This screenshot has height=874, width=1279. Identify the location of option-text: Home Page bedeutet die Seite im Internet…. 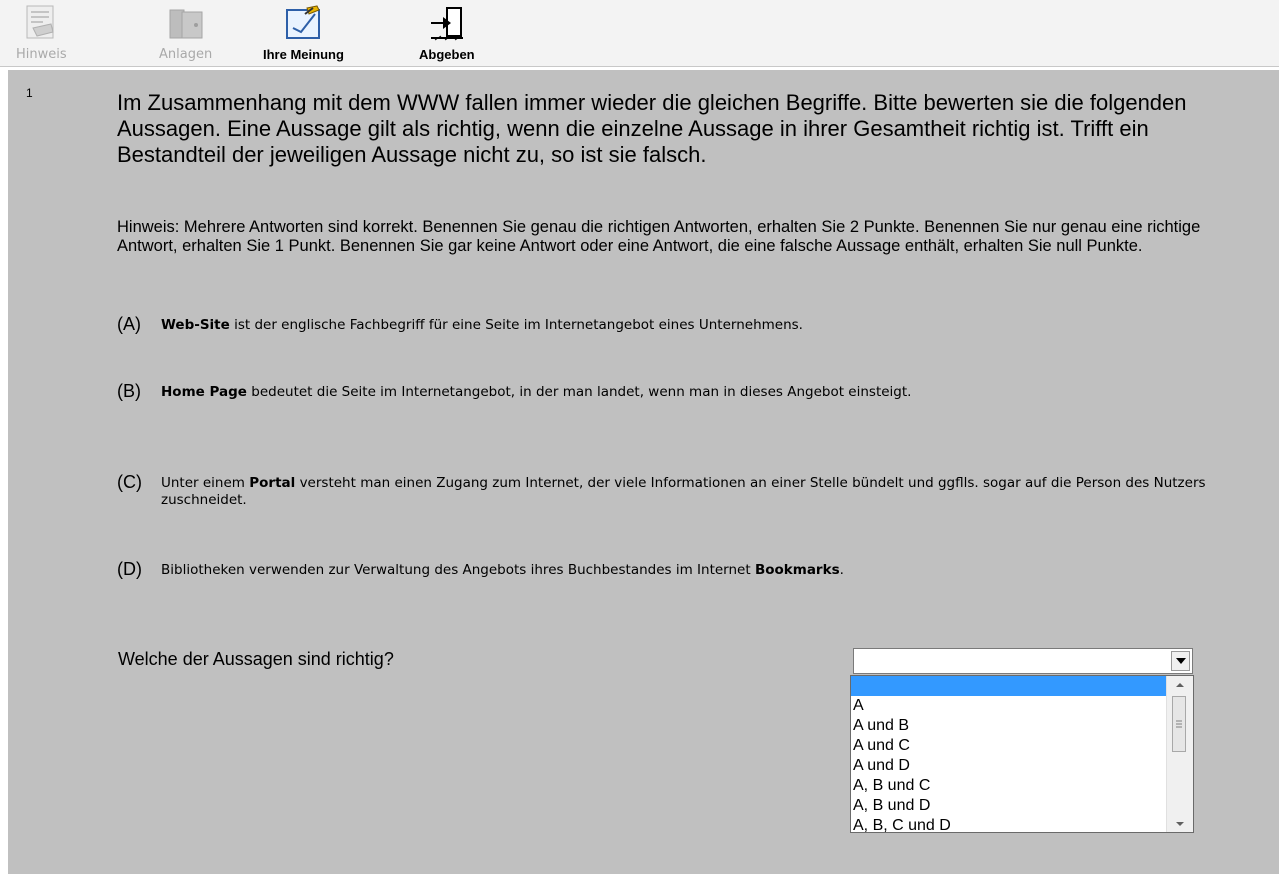
(536, 392).